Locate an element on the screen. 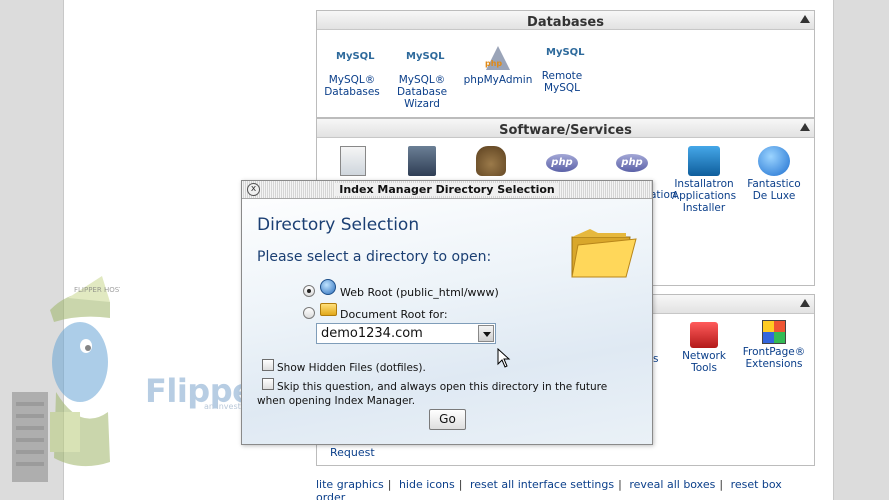  mysql-databases-link: MySQL MySQL® Databases is located at coordinates (352, 70).